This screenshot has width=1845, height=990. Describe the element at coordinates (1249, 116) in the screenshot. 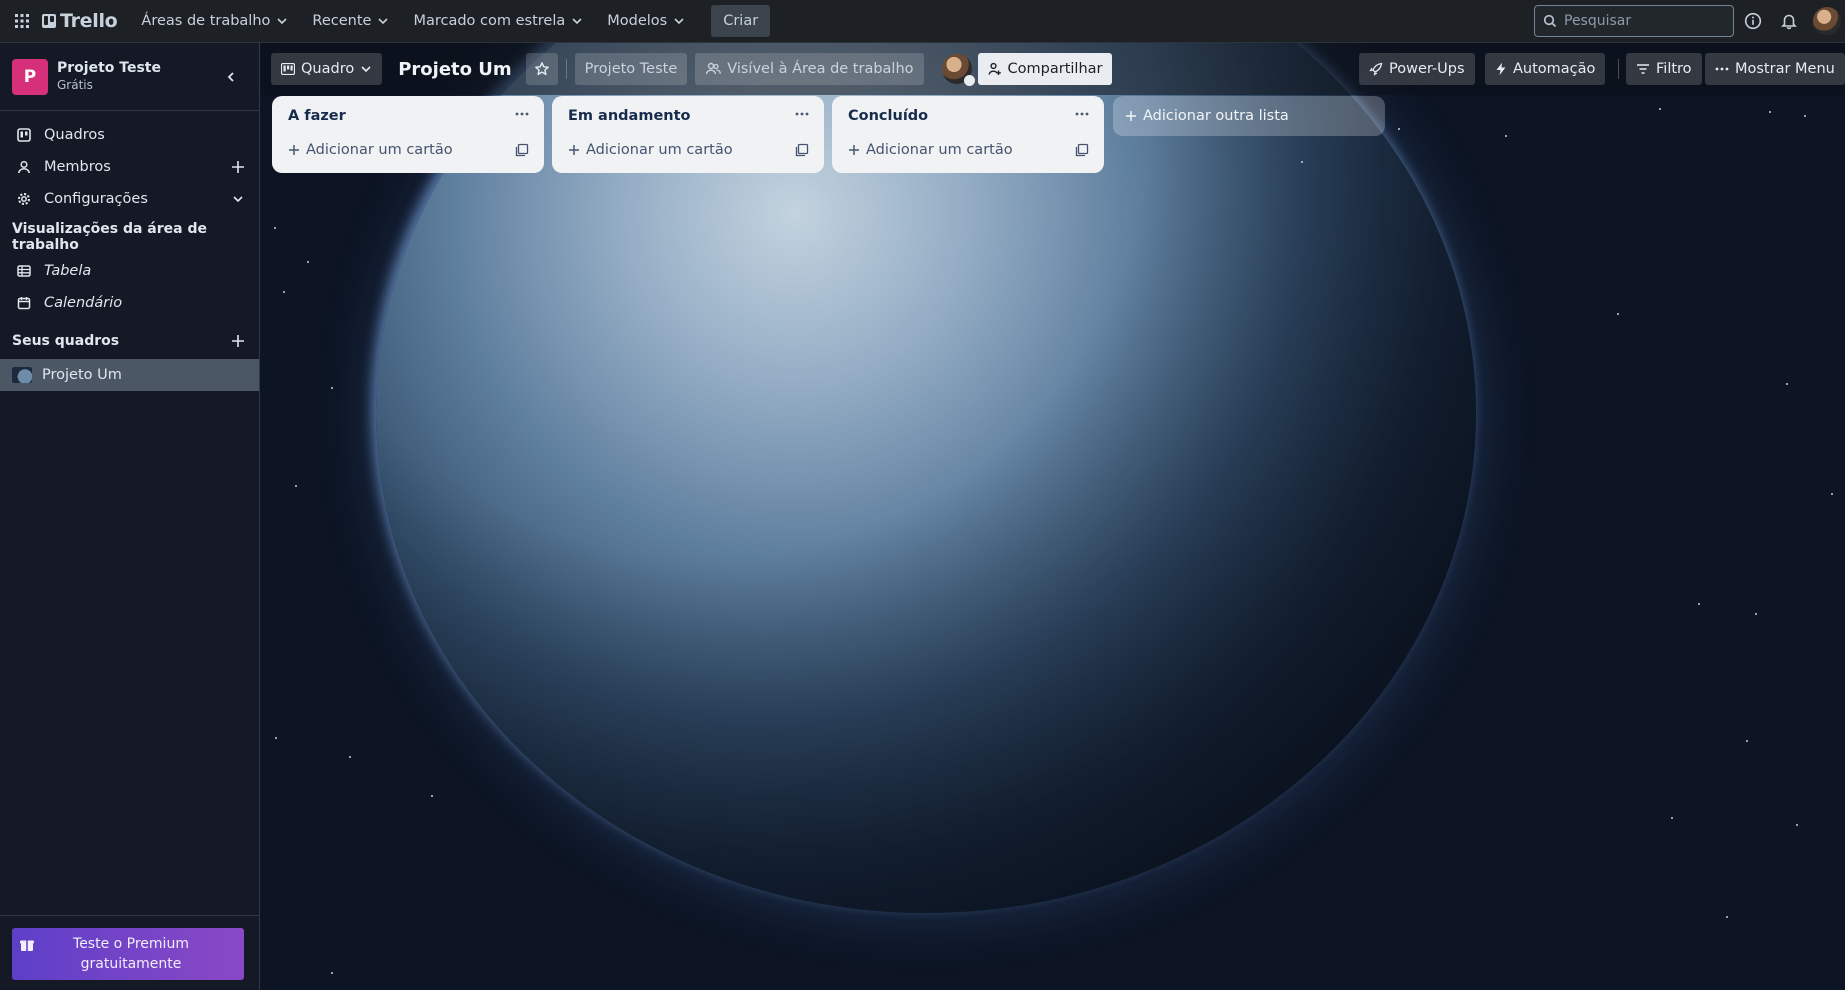

I see `add-another-list-button: Adicionar outra lista` at that location.